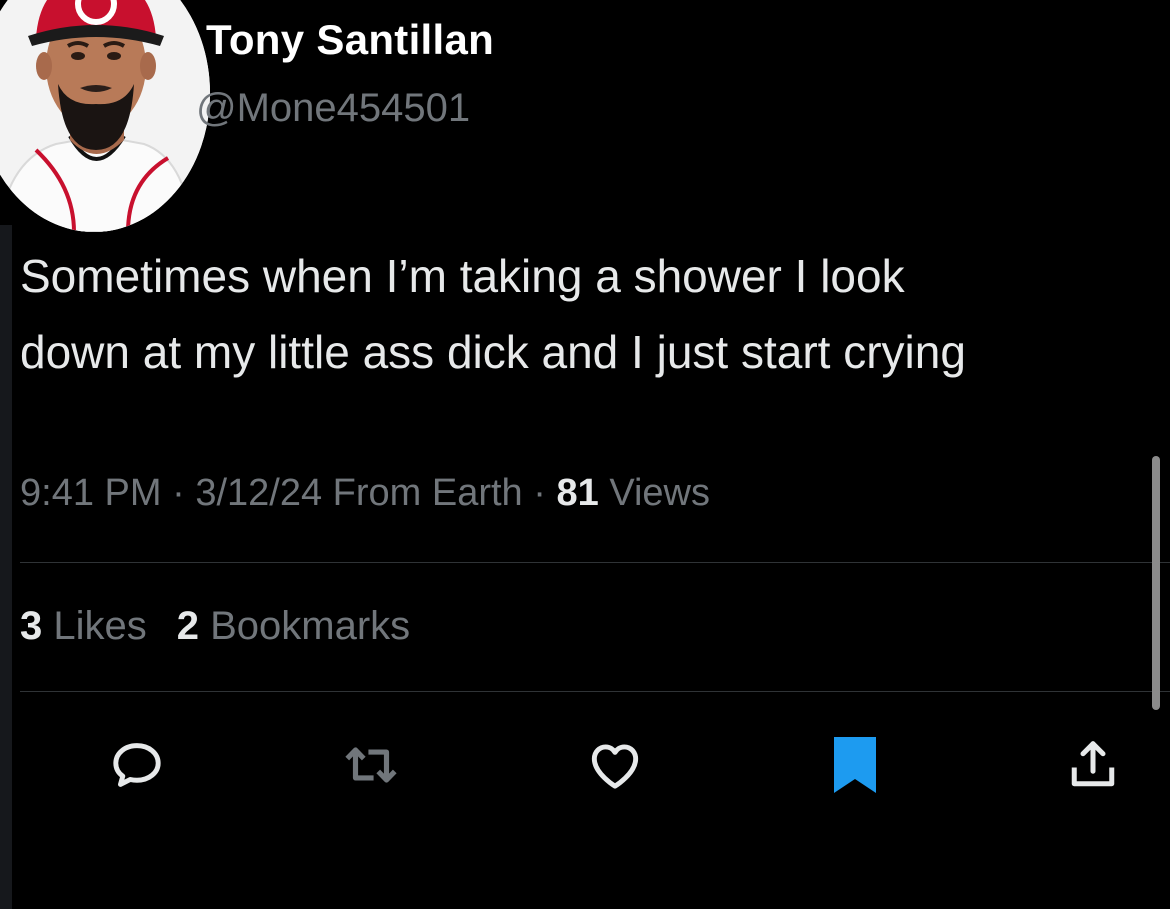 This screenshot has height=909, width=1170. Describe the element at coordinates (333, 108) in the screenshot. I see `author-handle: @Mone454501` at that location.